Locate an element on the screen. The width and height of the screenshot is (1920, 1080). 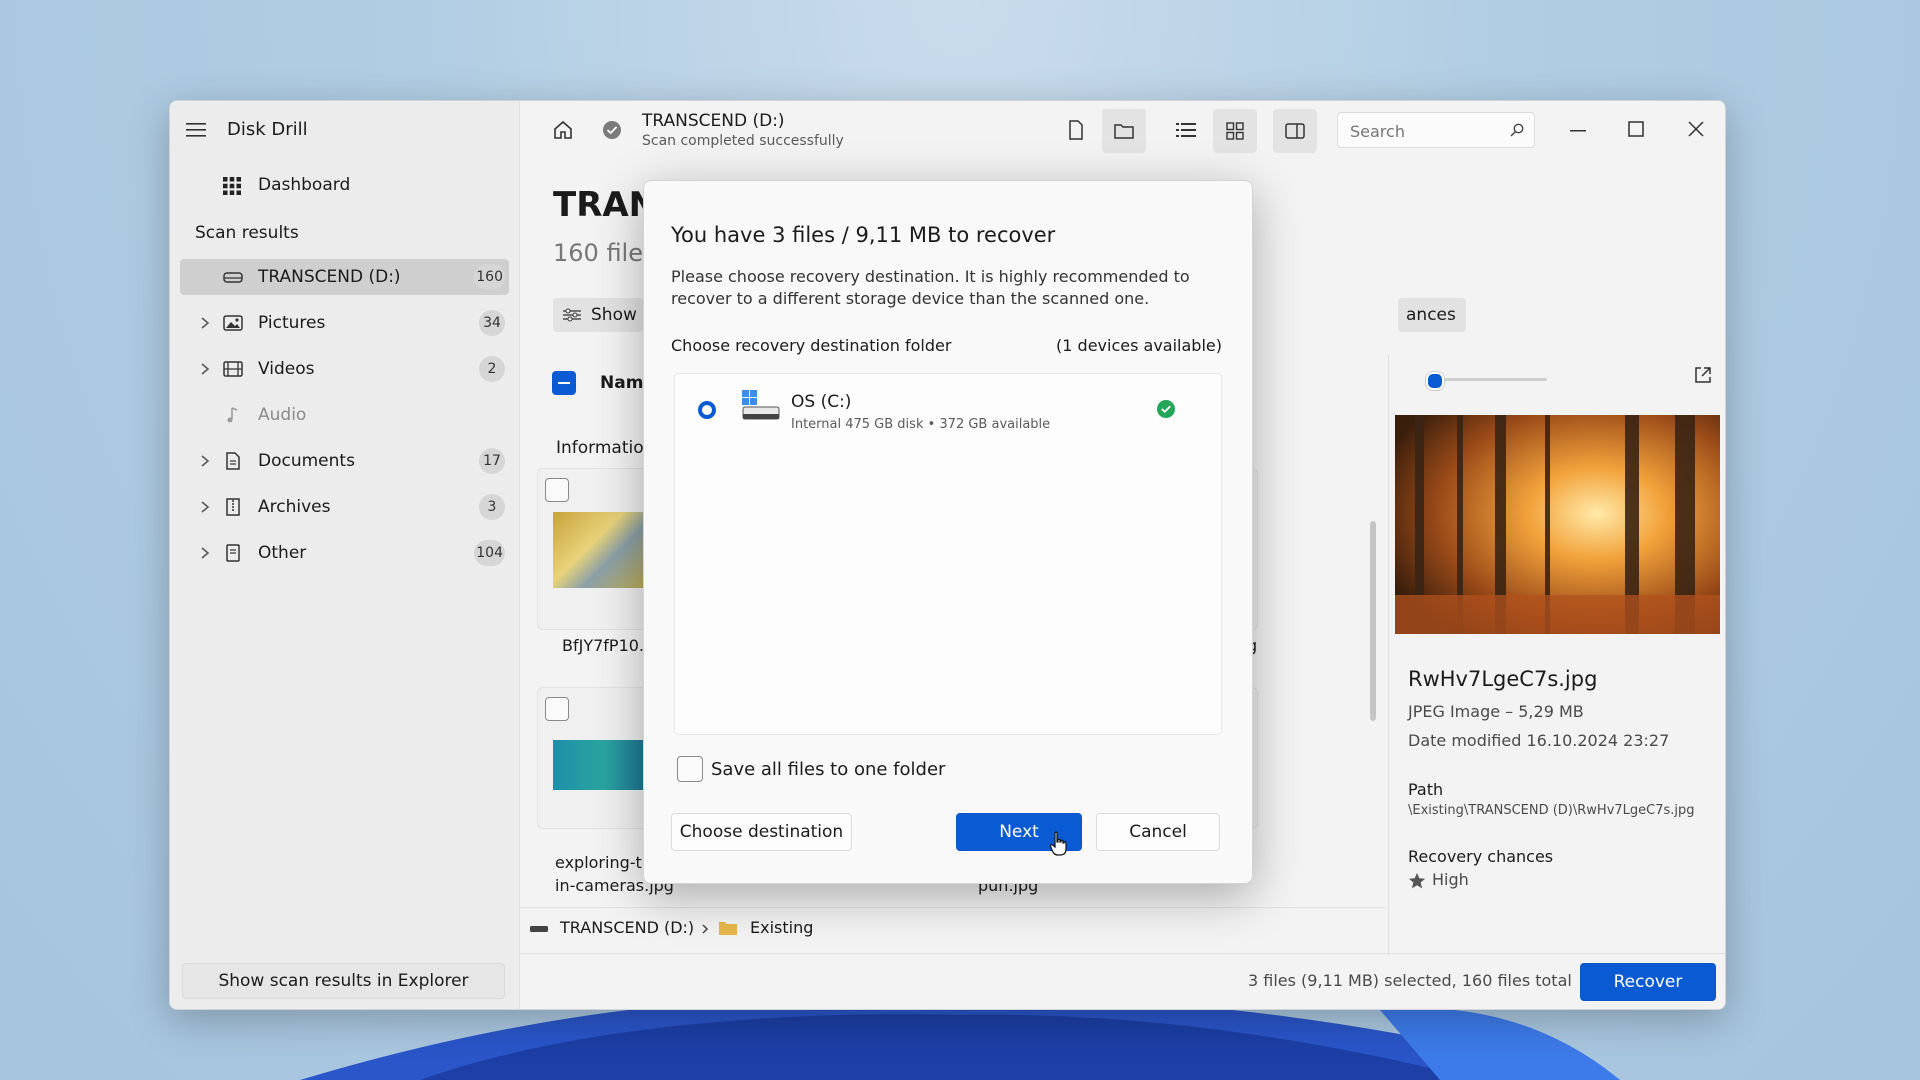
home-icon is located at coordinates (563, 130).